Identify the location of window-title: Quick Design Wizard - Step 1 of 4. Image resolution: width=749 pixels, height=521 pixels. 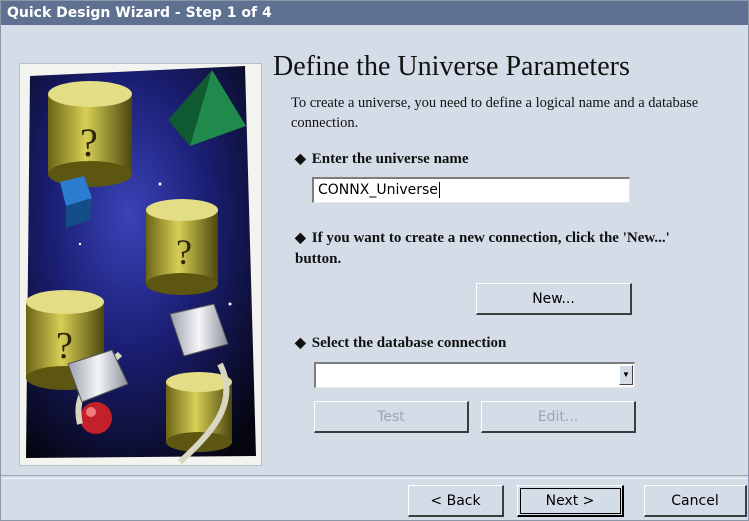
(139, 13).